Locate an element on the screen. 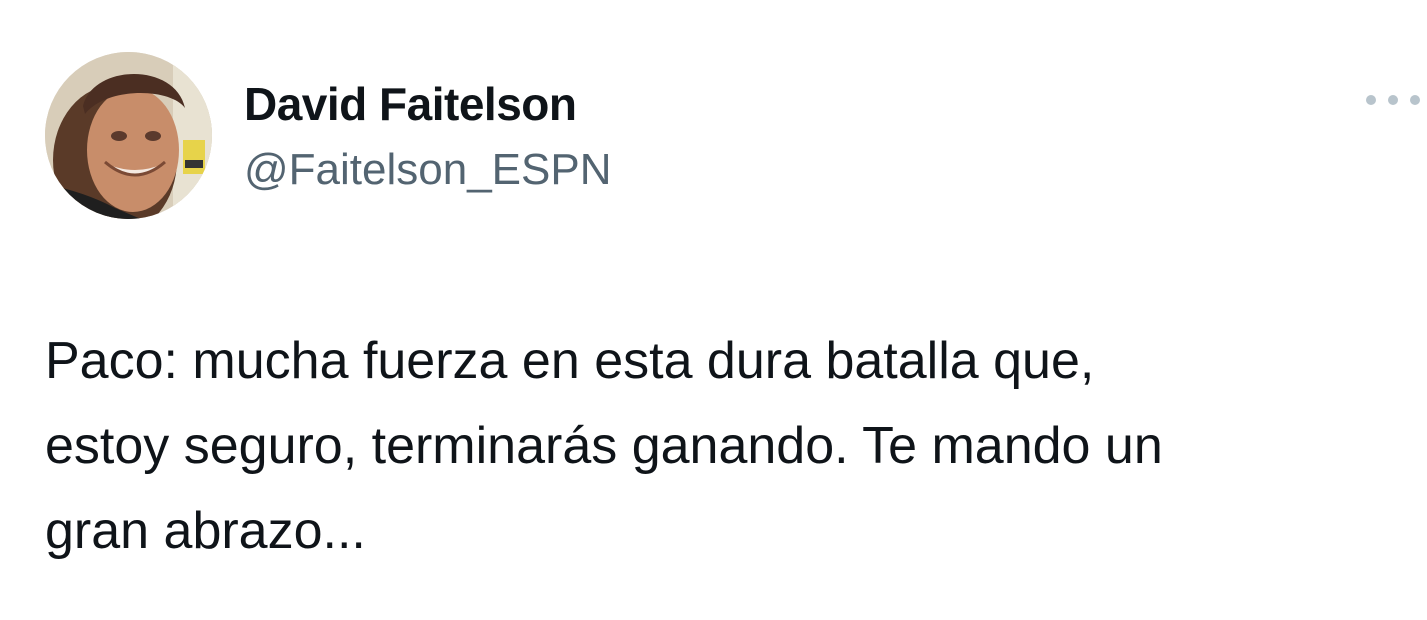 Image resolution: width=1427 pixels, height=620 pixels. author-avatar is located at coordinates (128, 135).